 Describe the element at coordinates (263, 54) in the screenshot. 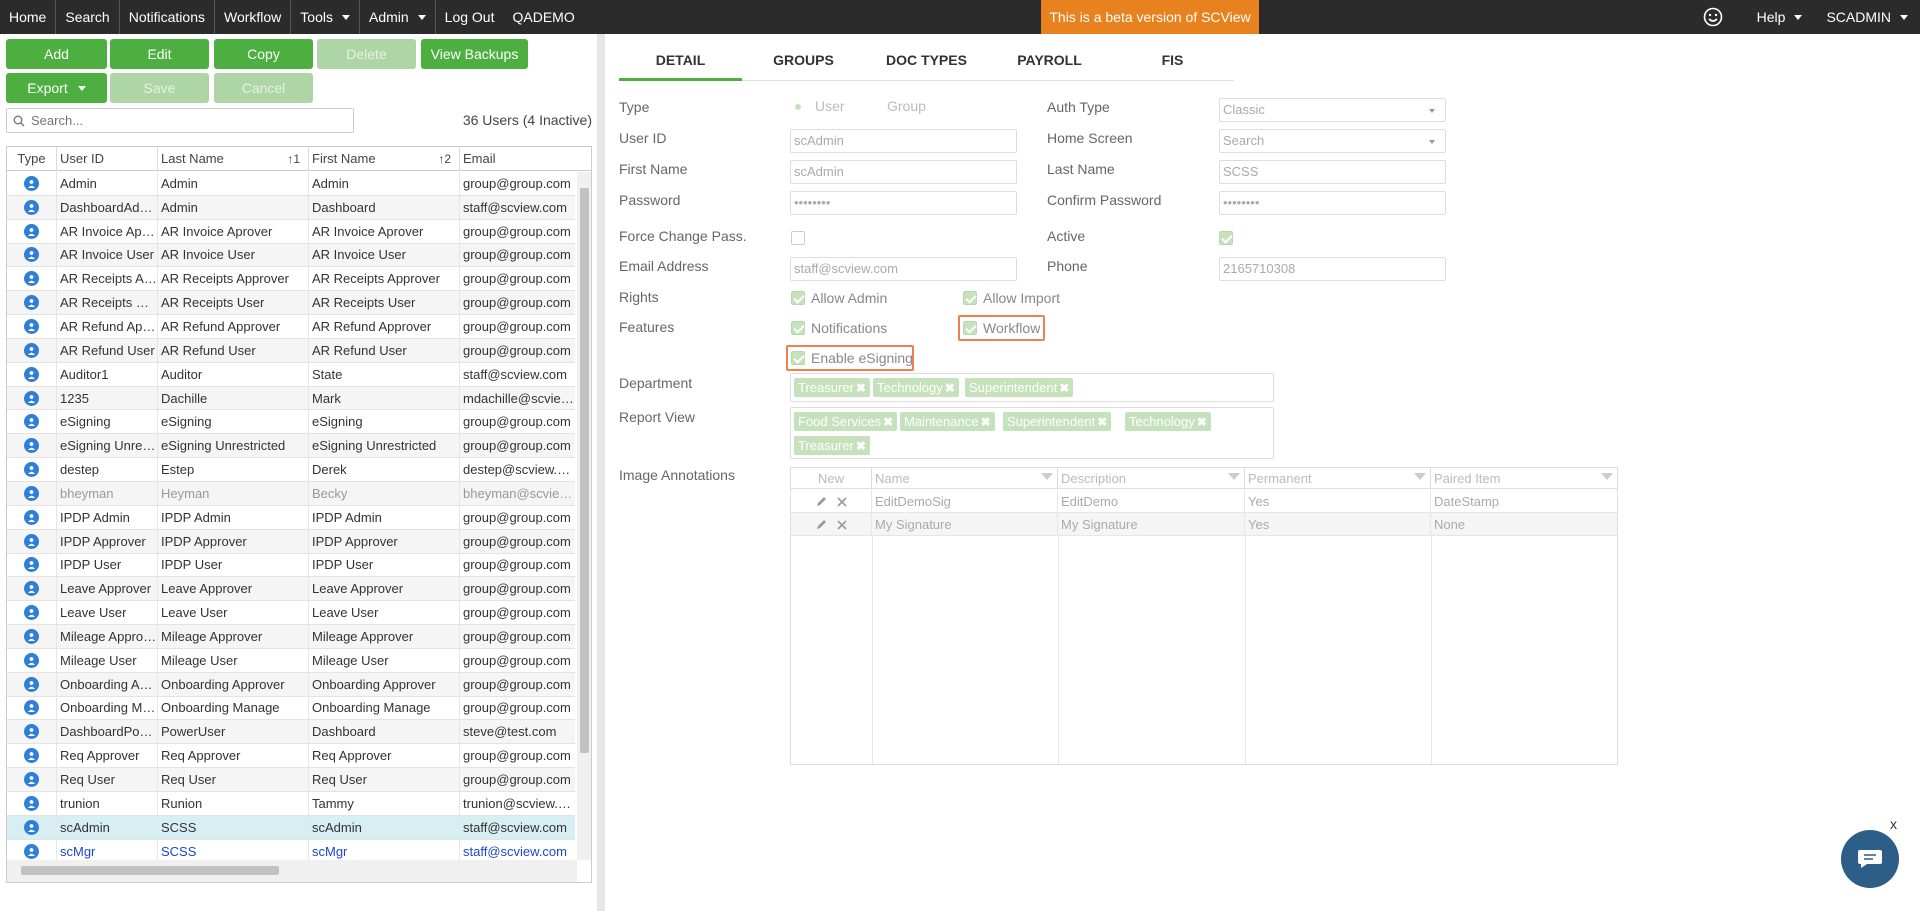

I see `copy-button: Copy` at that location.